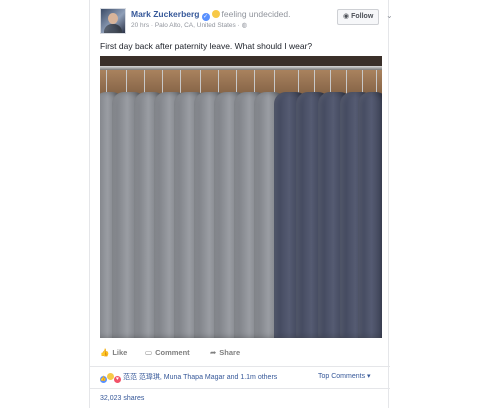 Image resolution: width=480 pixels, height=408 pixels. Describe the element at coordinates (113, 18) in the screenshot. I see `avatar-face` at that location.